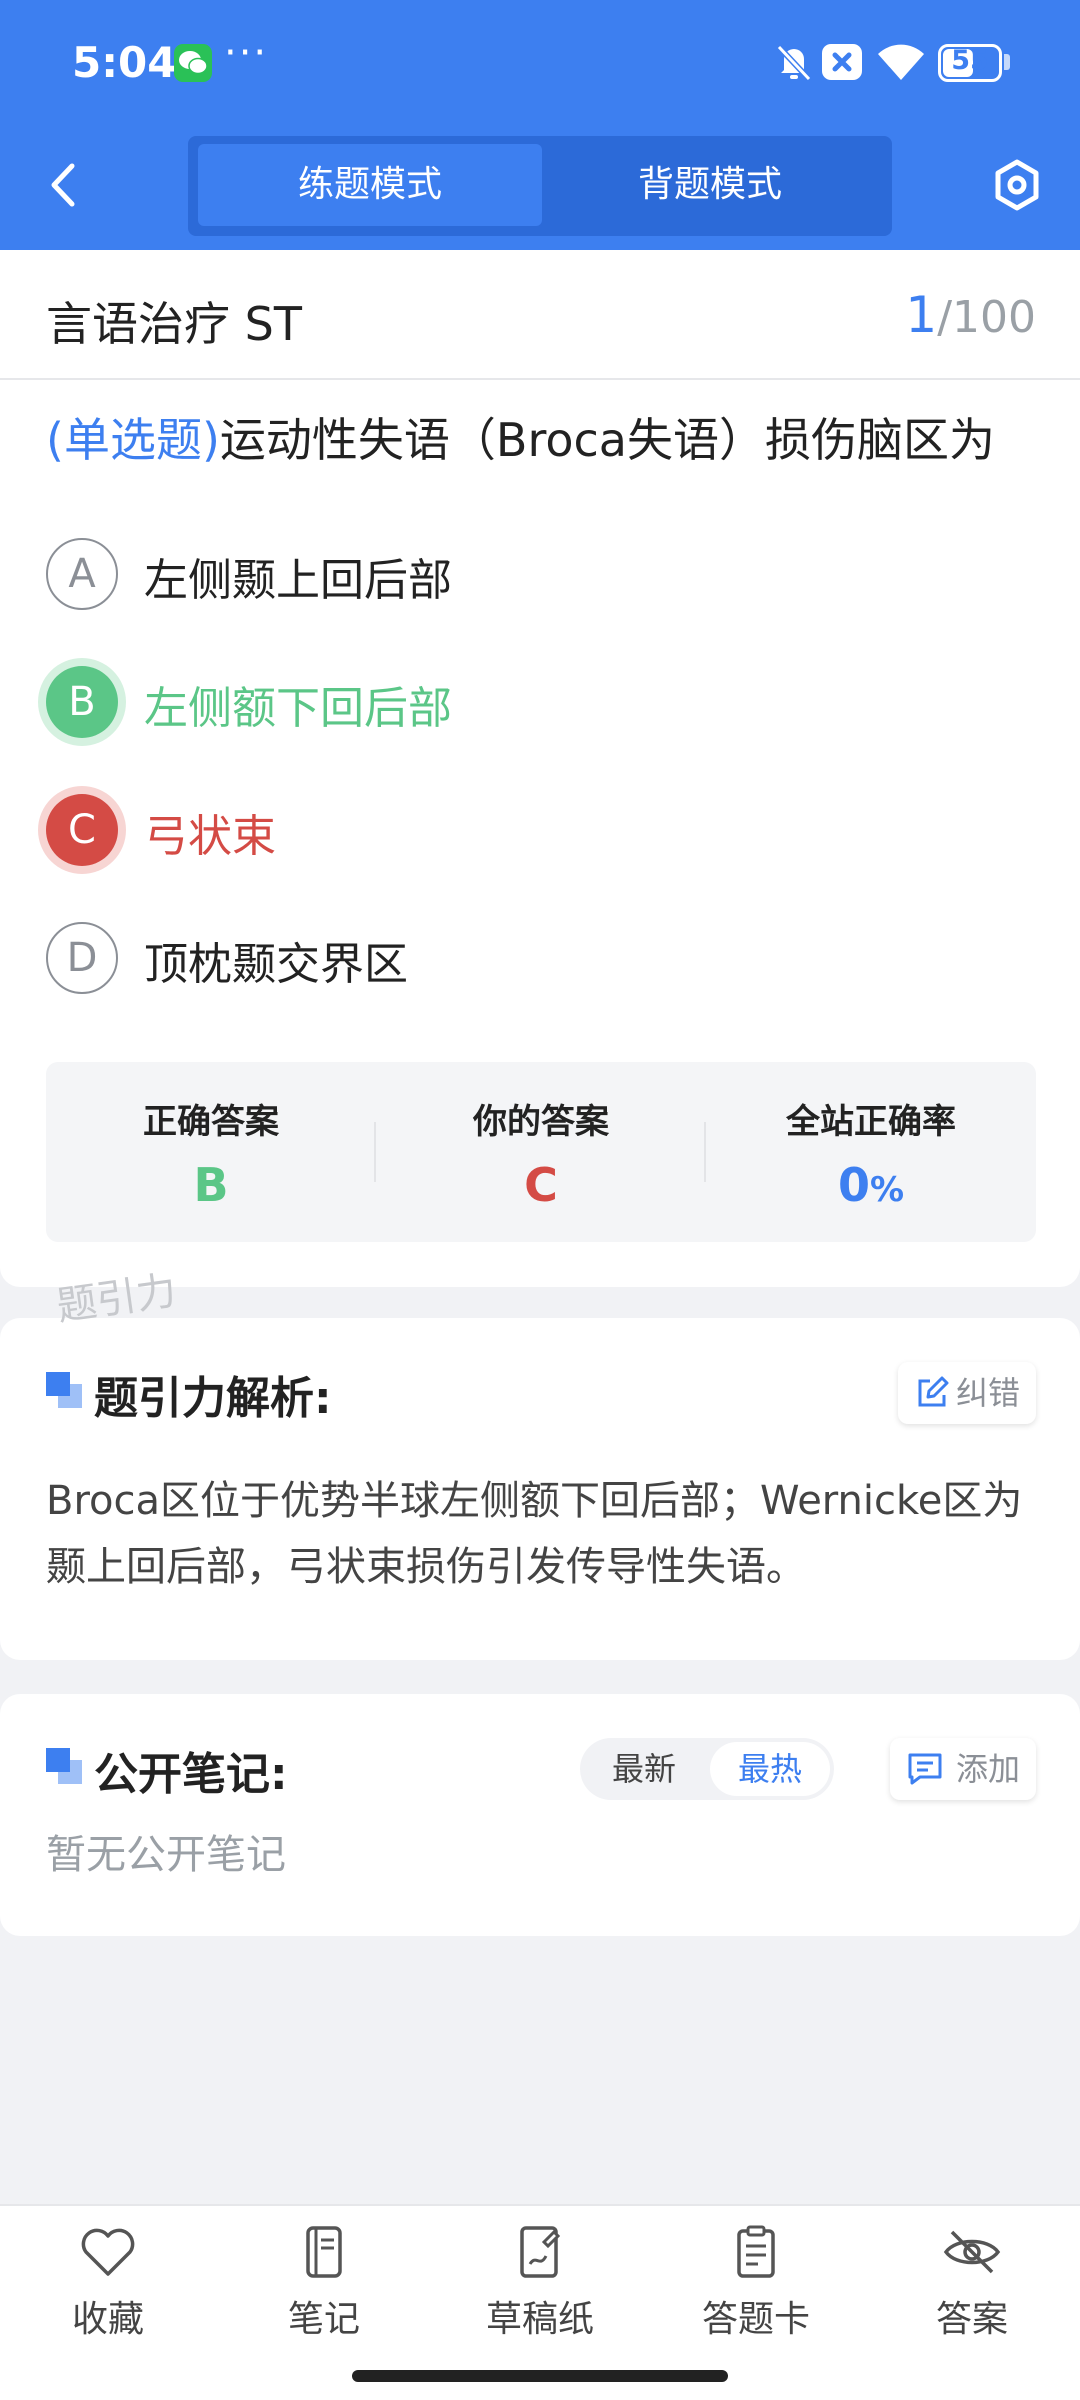  I want to click on site-accuracy: 全站正确率 0%, so click(871, 1152).